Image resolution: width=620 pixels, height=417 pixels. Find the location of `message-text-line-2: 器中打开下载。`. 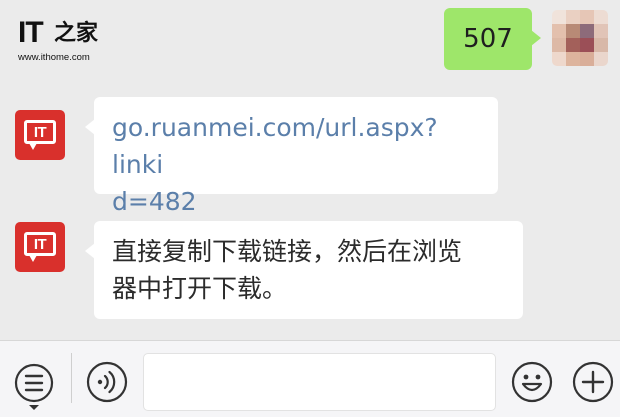

message-text-line-2: 器中打开下载。 is located at coordinates (200, 288).